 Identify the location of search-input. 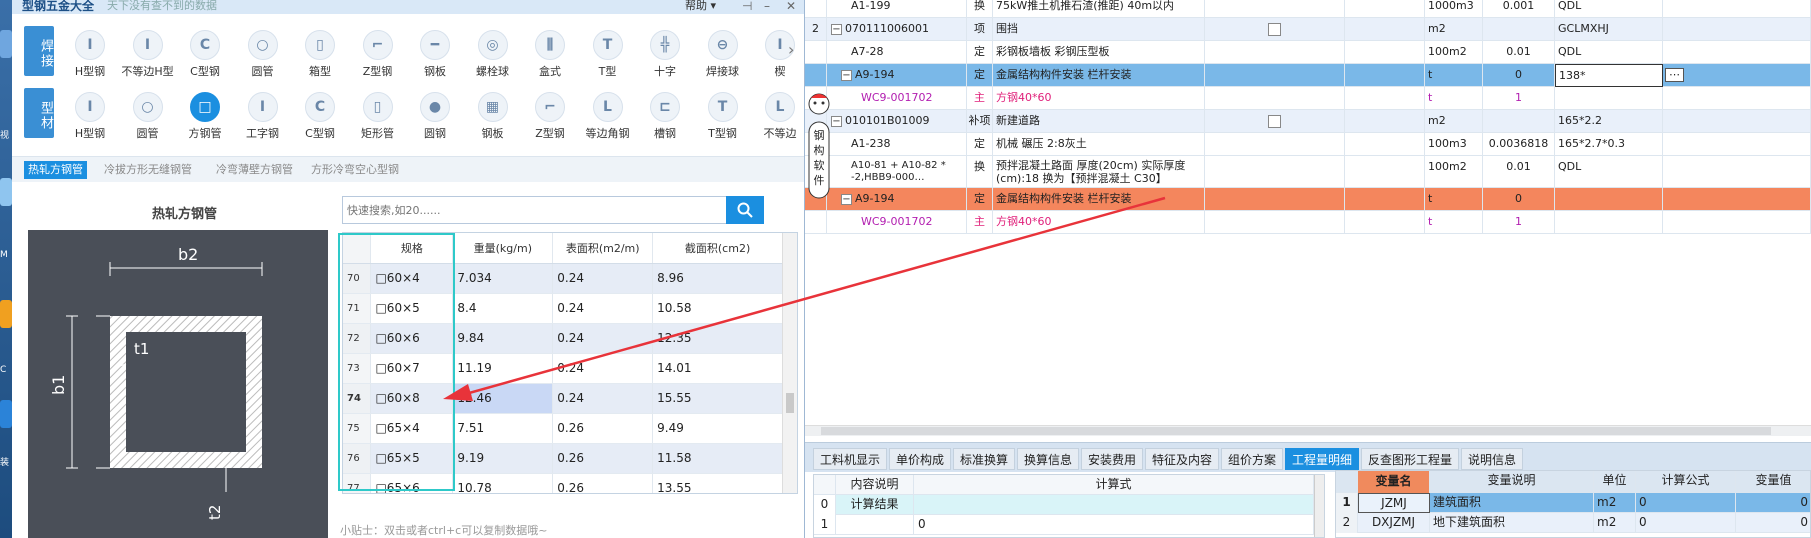
(533, 210).